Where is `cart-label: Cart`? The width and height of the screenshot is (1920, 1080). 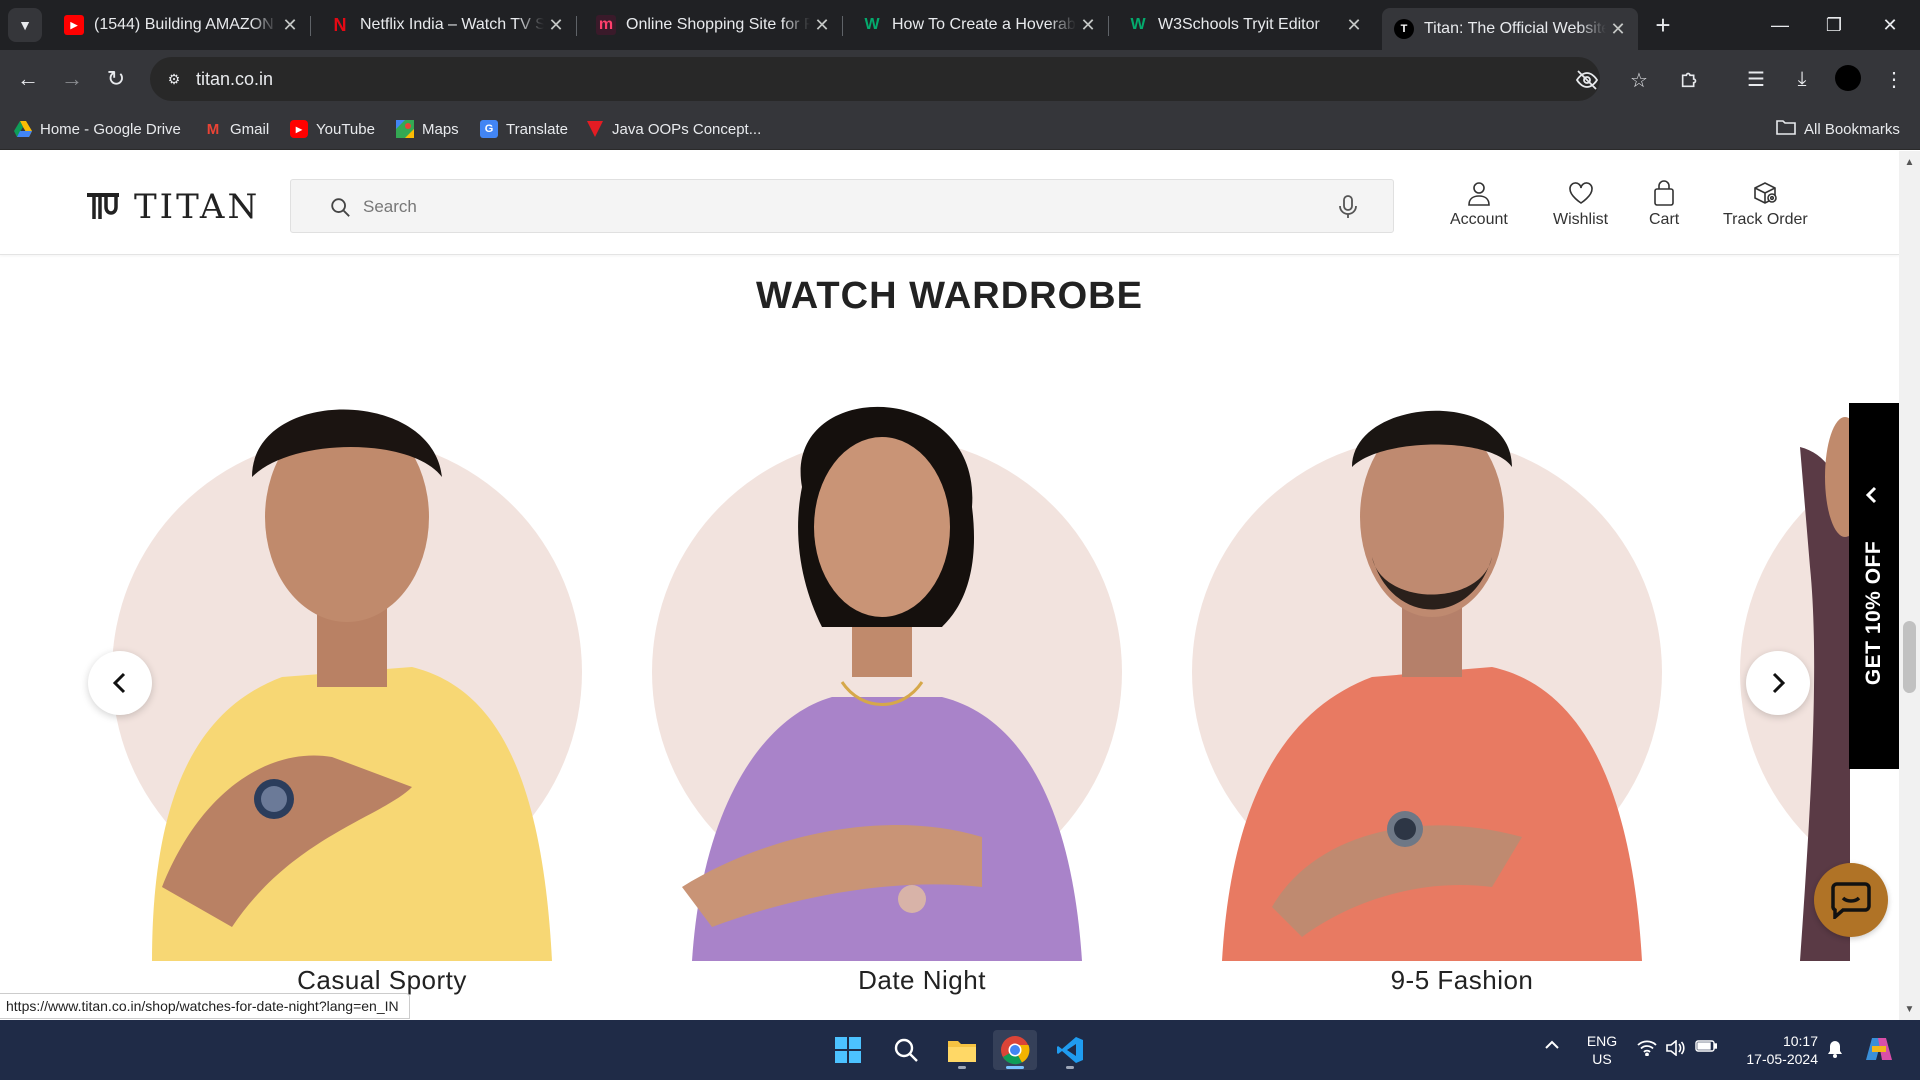
cart-label: Cart is located at coordinates (1664, 219).